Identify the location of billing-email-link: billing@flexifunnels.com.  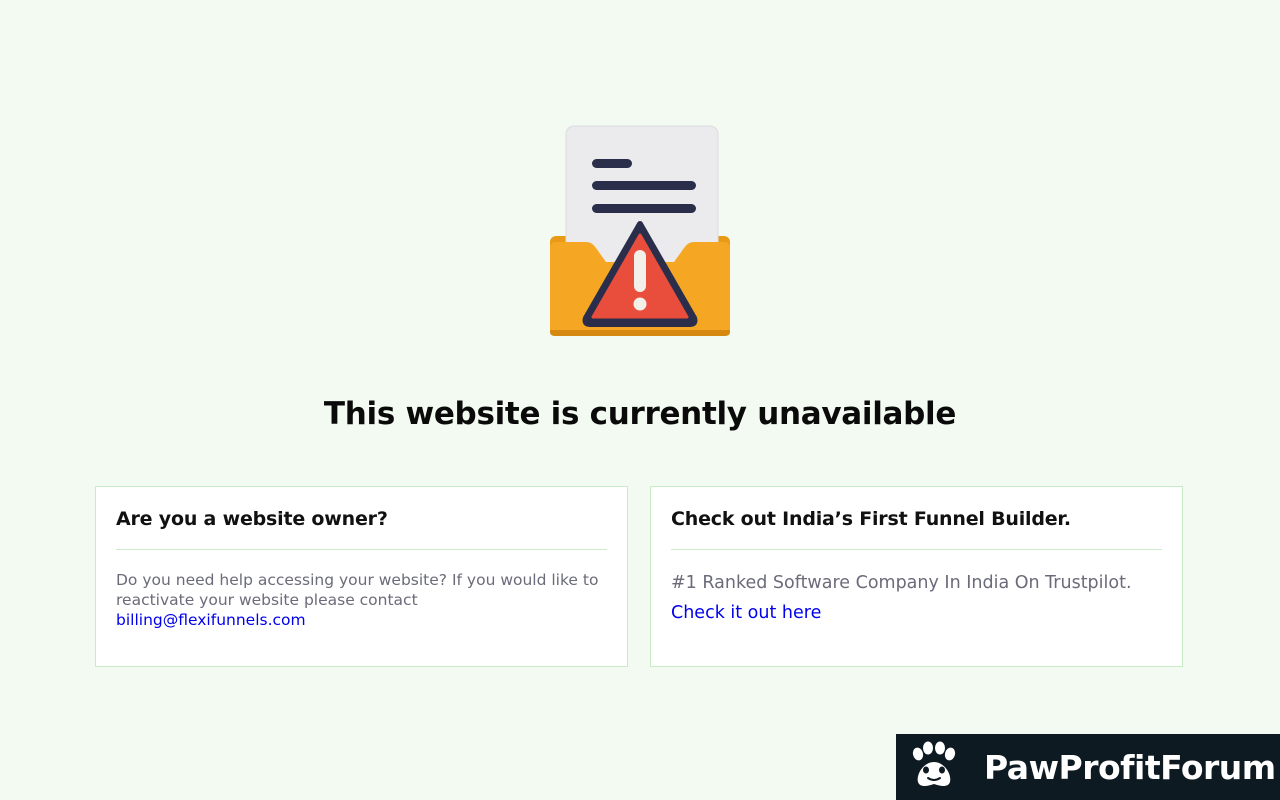
(211, 620).